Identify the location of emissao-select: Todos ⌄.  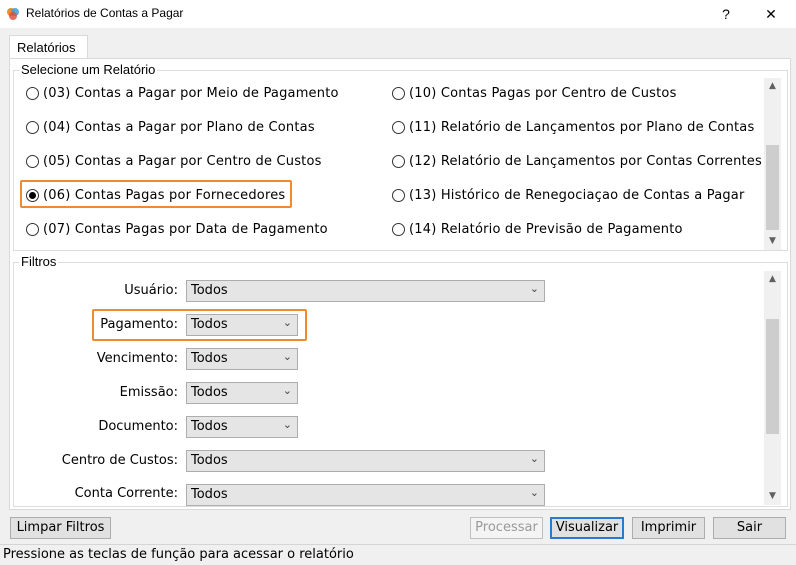
(242, 393).